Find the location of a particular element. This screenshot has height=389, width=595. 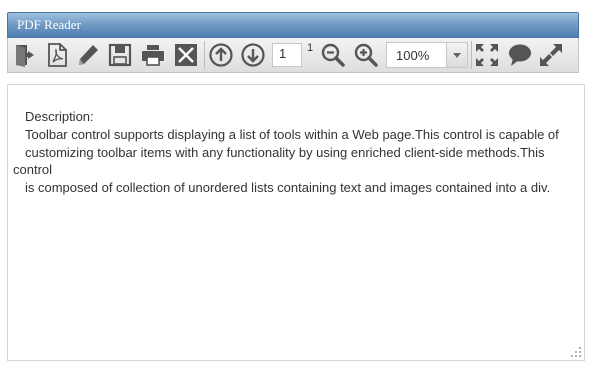

fullscreen-button is located at coordinates (551, 55).